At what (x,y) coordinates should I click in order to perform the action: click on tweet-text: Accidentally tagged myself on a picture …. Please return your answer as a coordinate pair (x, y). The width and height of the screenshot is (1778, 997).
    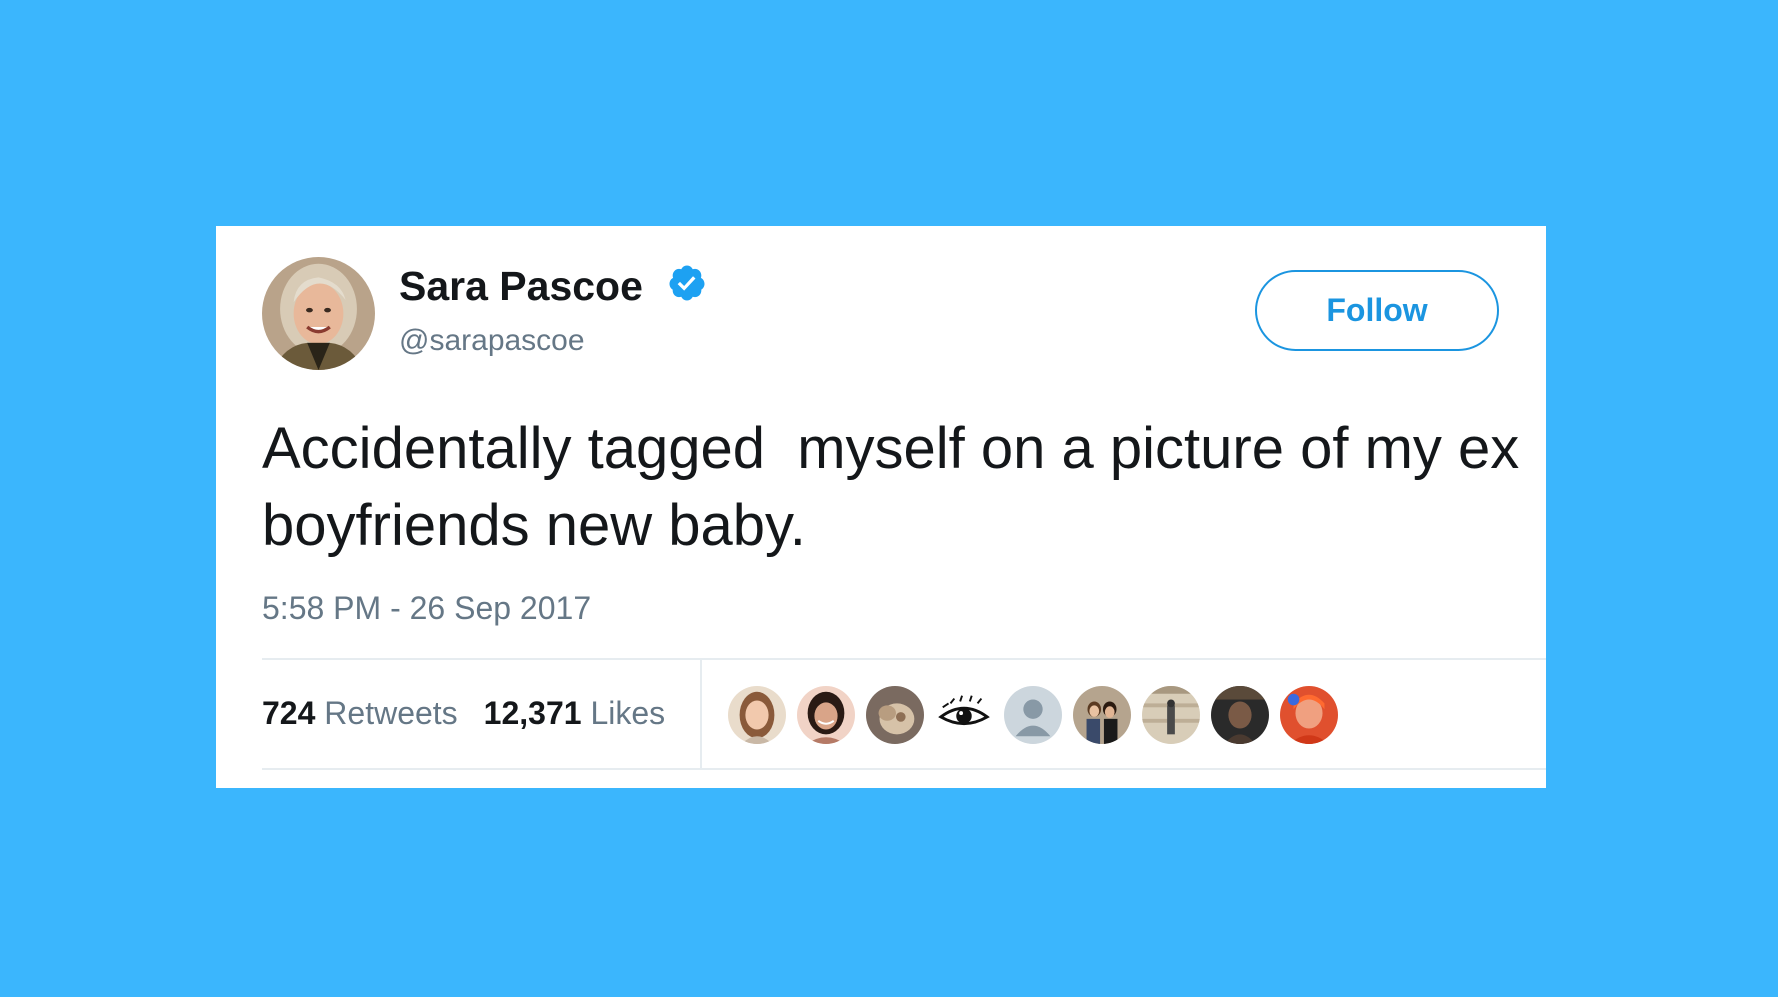
    Looking at the image, I should click on (899, 487).